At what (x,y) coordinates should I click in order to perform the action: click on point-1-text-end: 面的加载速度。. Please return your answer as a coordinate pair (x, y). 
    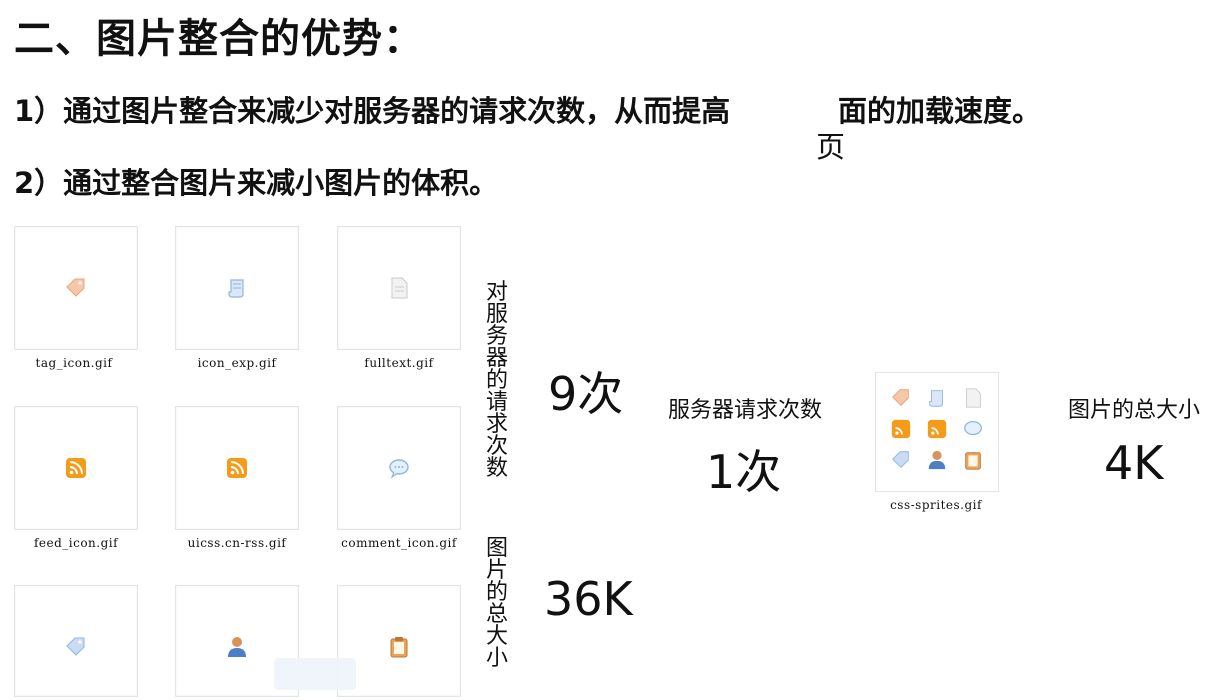
    Looking at the image, I should click on (940, 111).